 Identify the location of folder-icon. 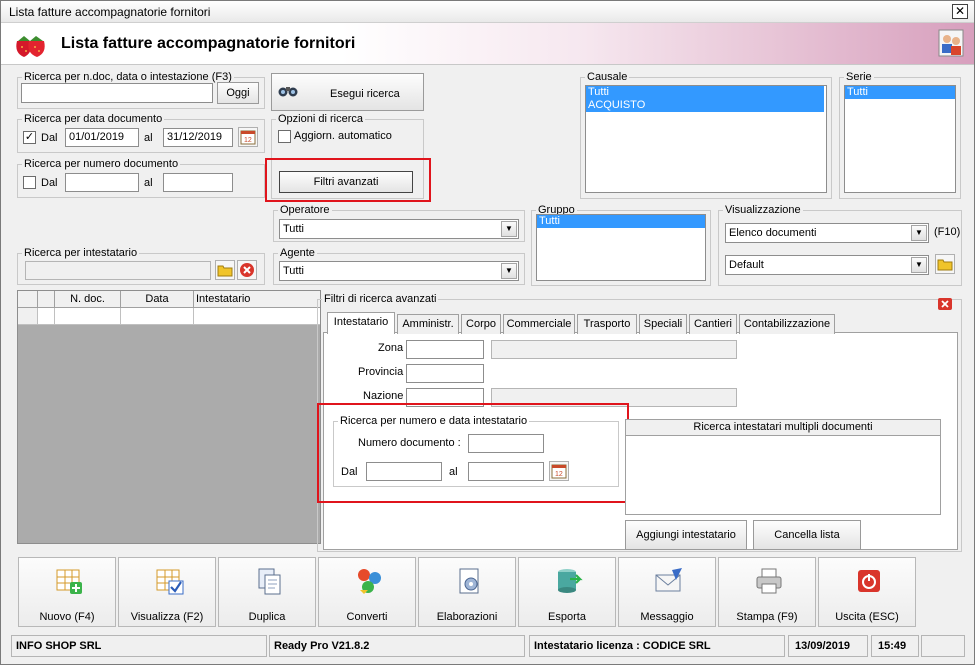
(945, 265).